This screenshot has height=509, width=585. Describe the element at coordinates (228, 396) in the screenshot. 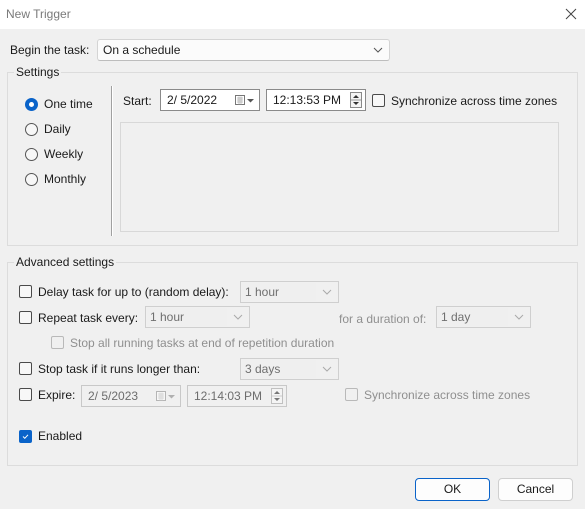

I see `expire-time-value: 12:14:03 PM` at that location.